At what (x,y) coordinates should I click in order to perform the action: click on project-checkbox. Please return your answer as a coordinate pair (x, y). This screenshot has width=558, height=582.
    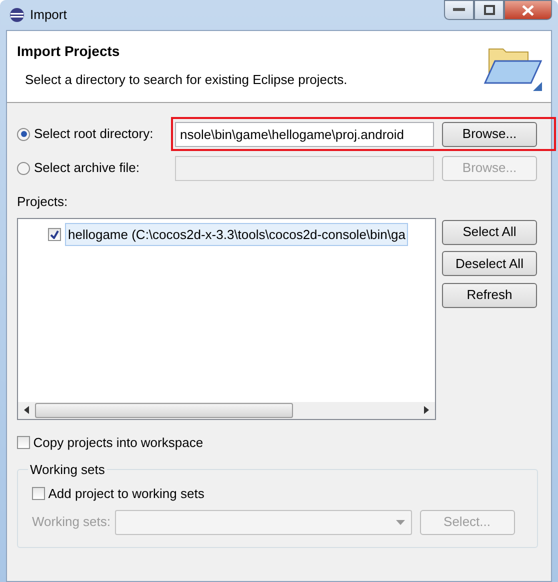
    Looking at the image, I should click on (54, 234).